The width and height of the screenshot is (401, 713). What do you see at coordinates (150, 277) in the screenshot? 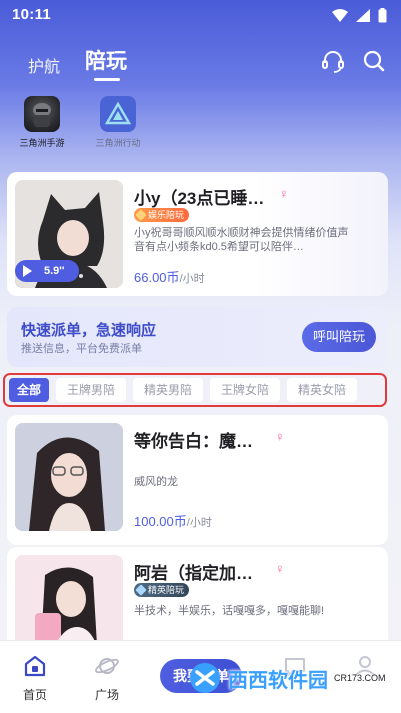
I see `price-value: 66.00` at bounding box center [150, 277].